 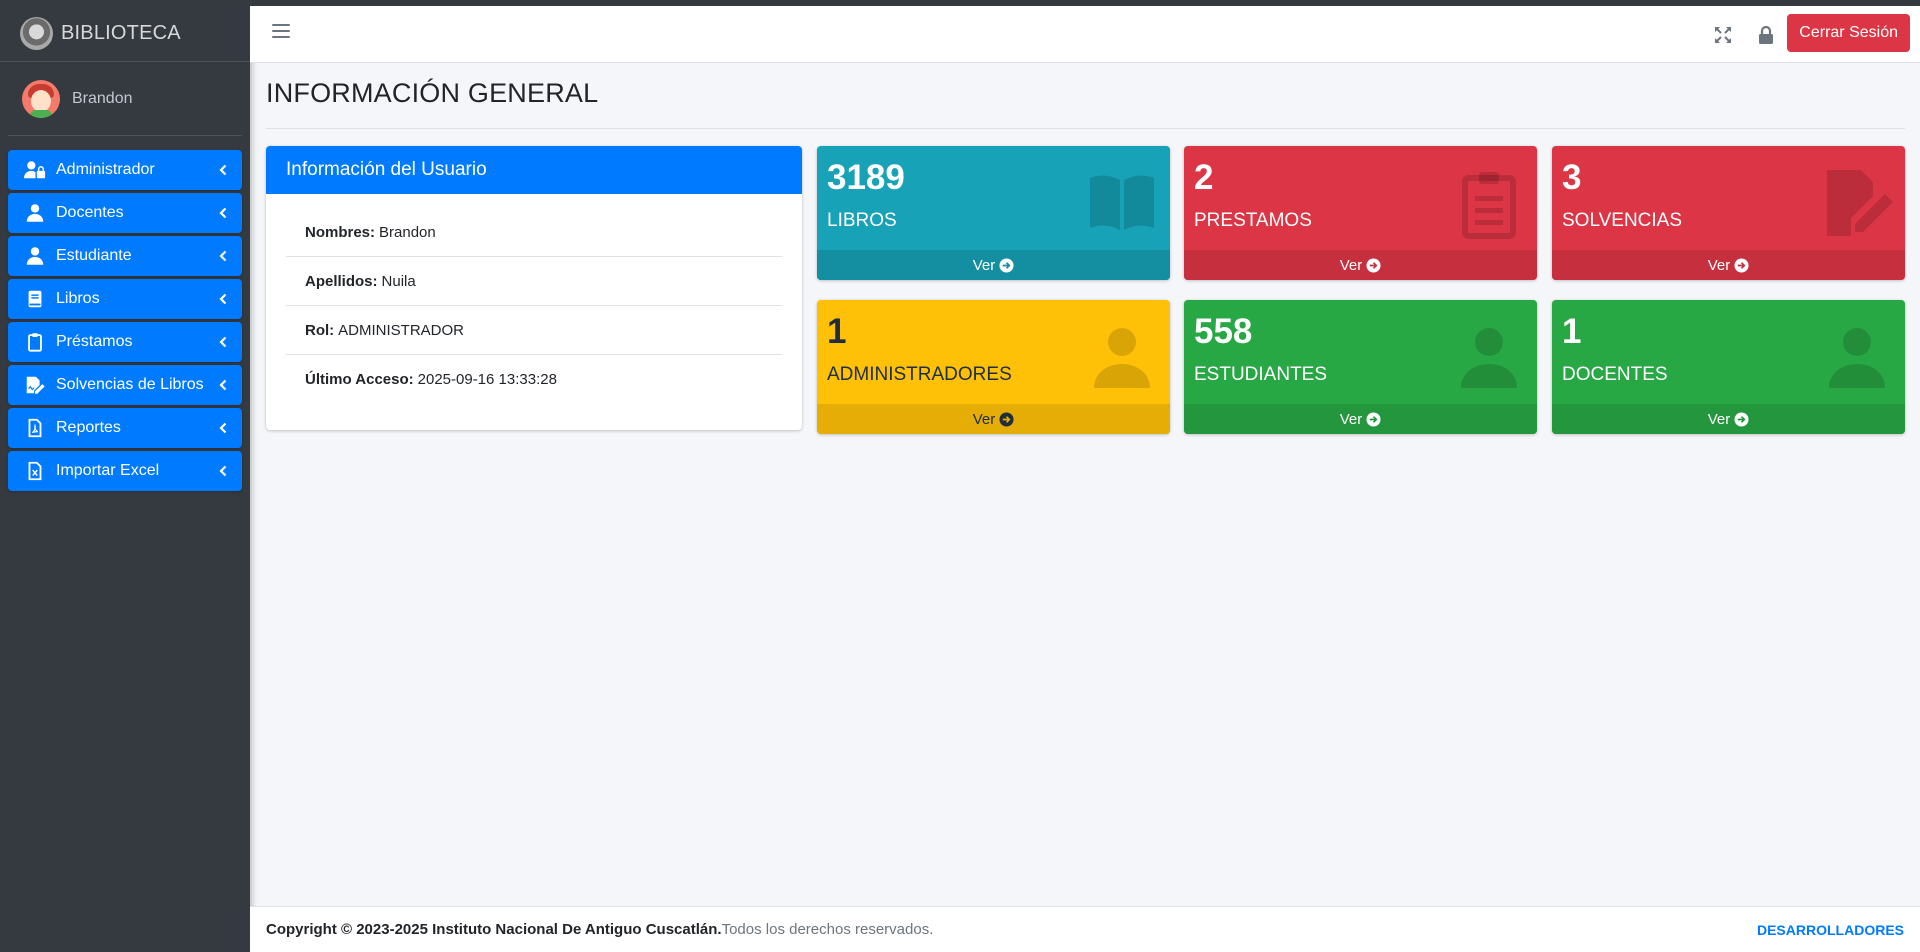 I want to click on stat-box-administradores: 1 ADMINISTRADORES Ver, so click(x=993, y=367).